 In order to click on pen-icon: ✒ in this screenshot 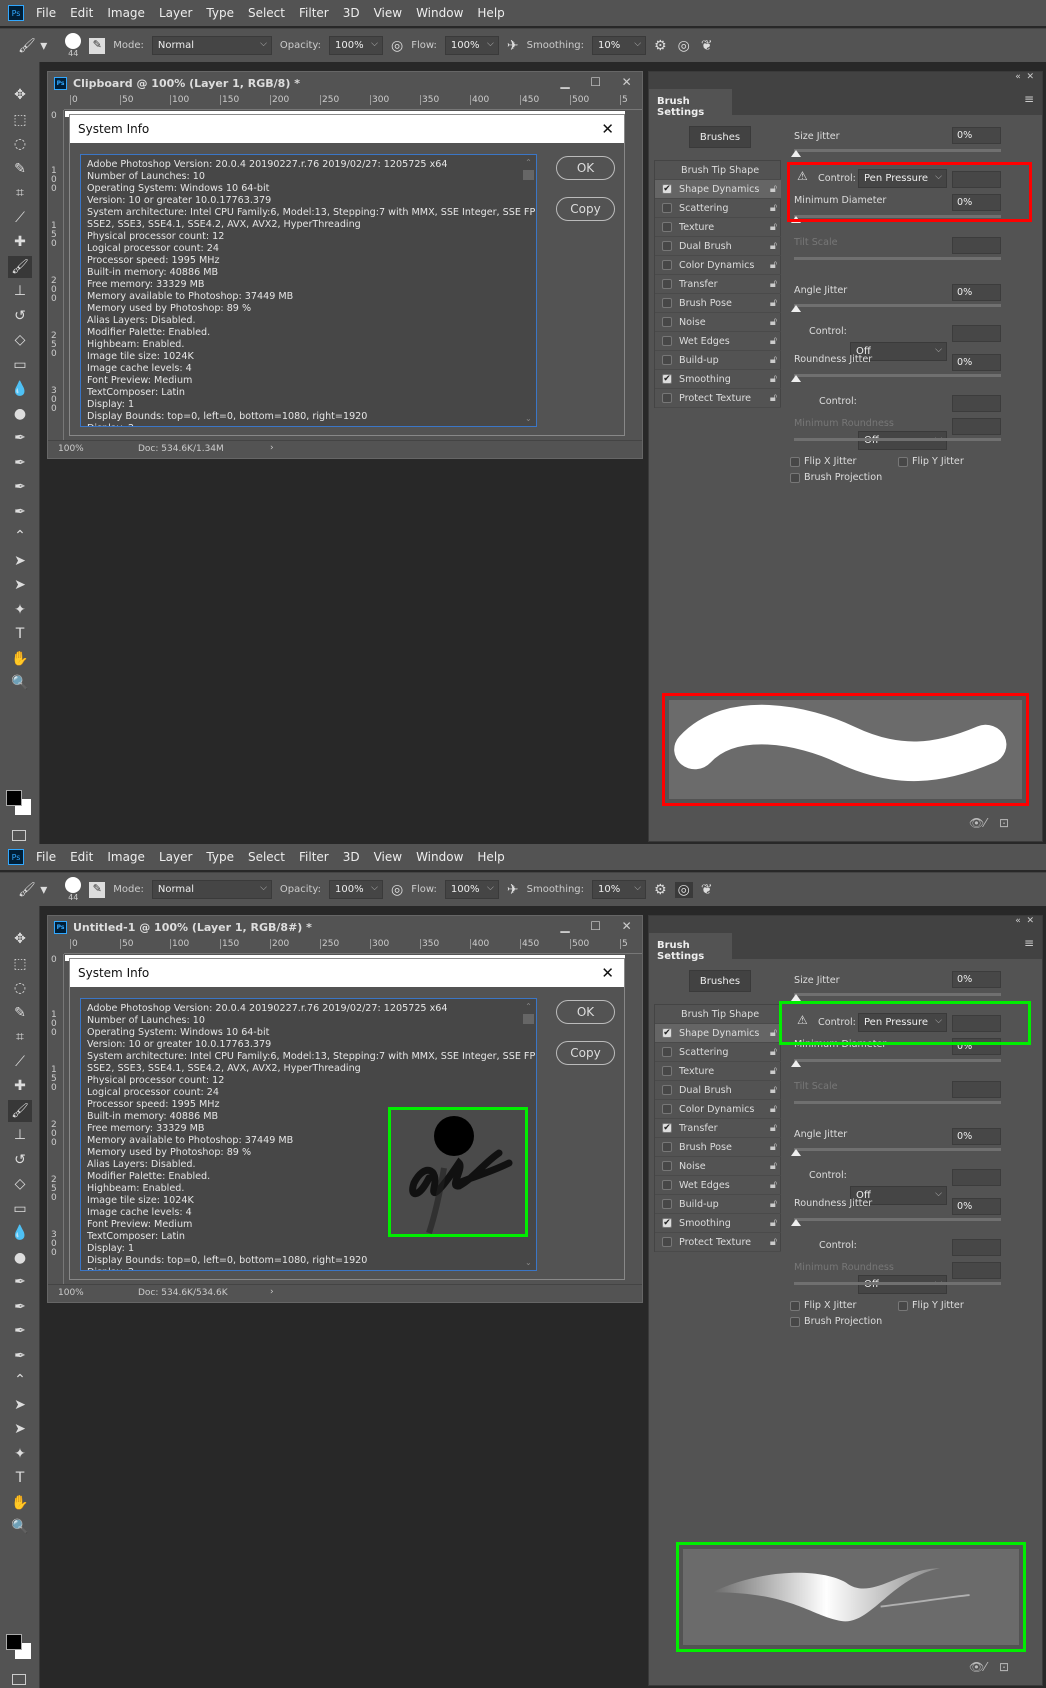, I will do `click(20, 438)`.